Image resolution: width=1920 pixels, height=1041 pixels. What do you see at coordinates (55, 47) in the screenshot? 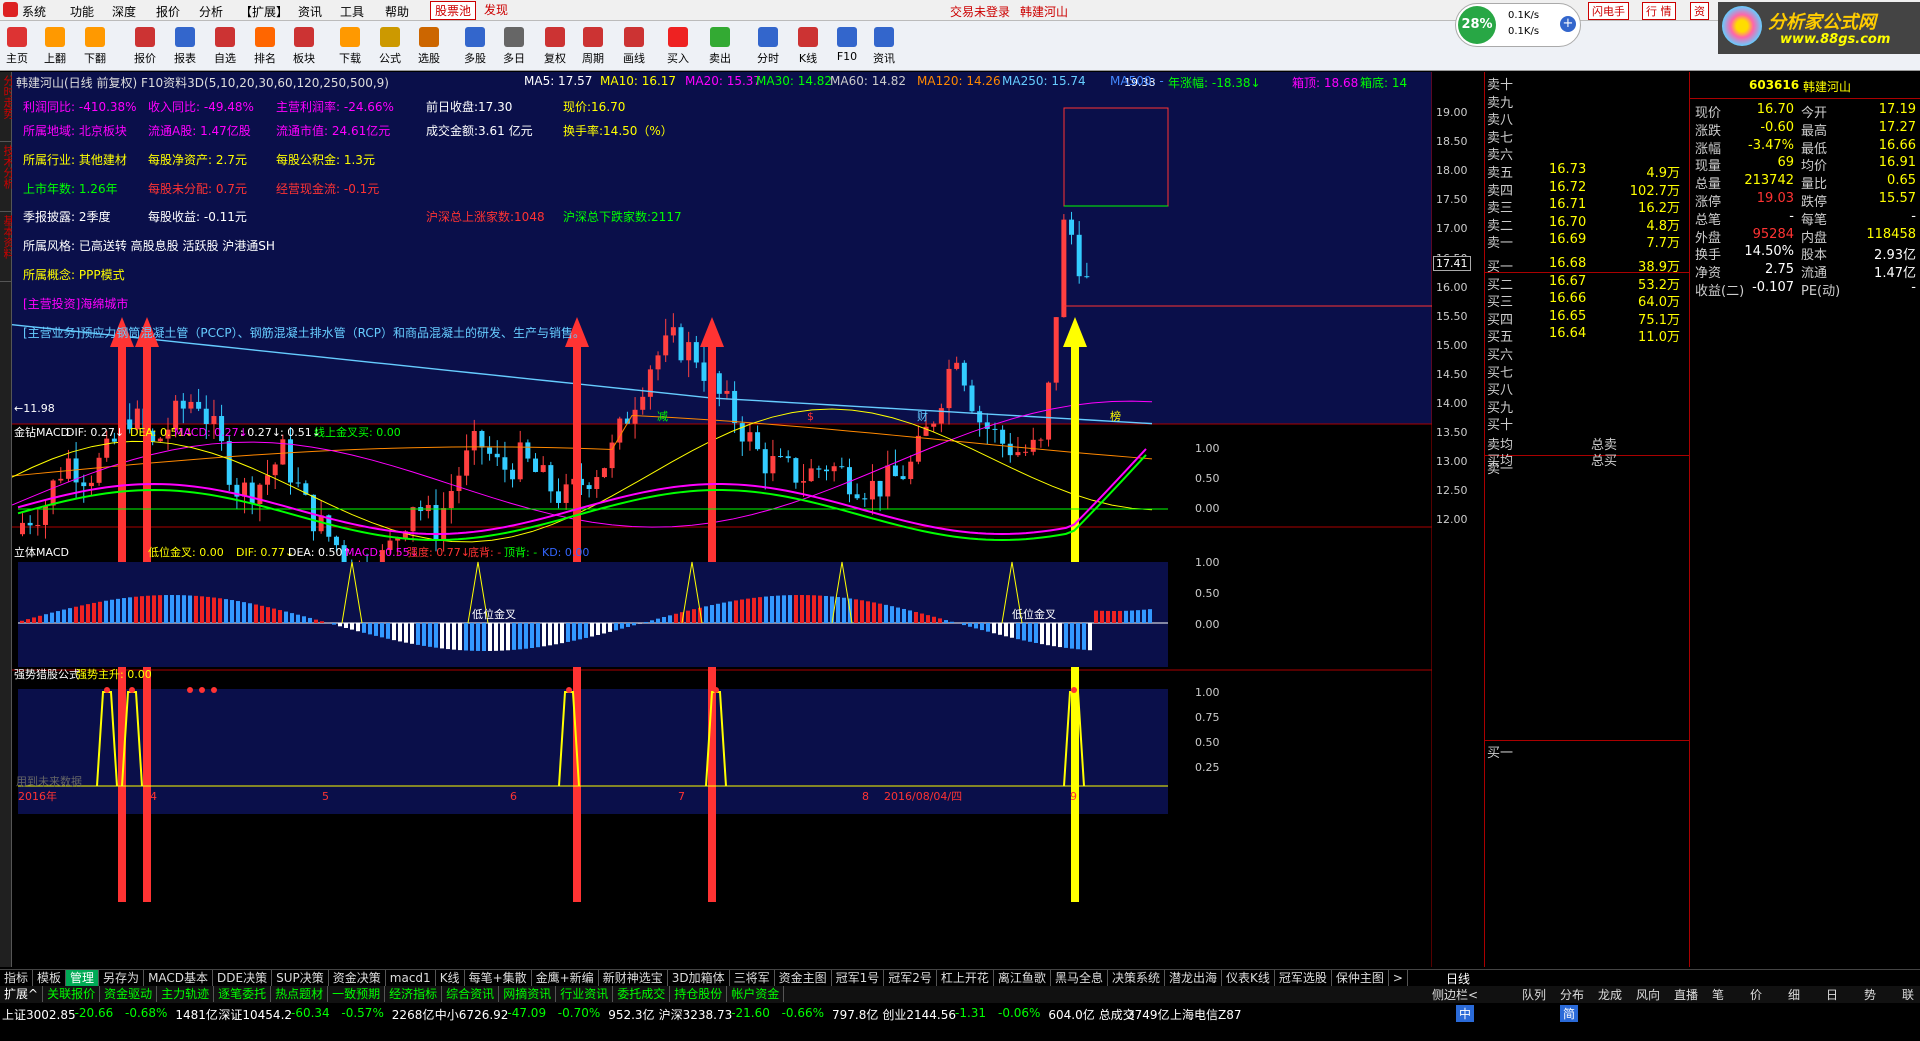
I see `toolbar-1: 上翻` at bounding box center [55, 47].